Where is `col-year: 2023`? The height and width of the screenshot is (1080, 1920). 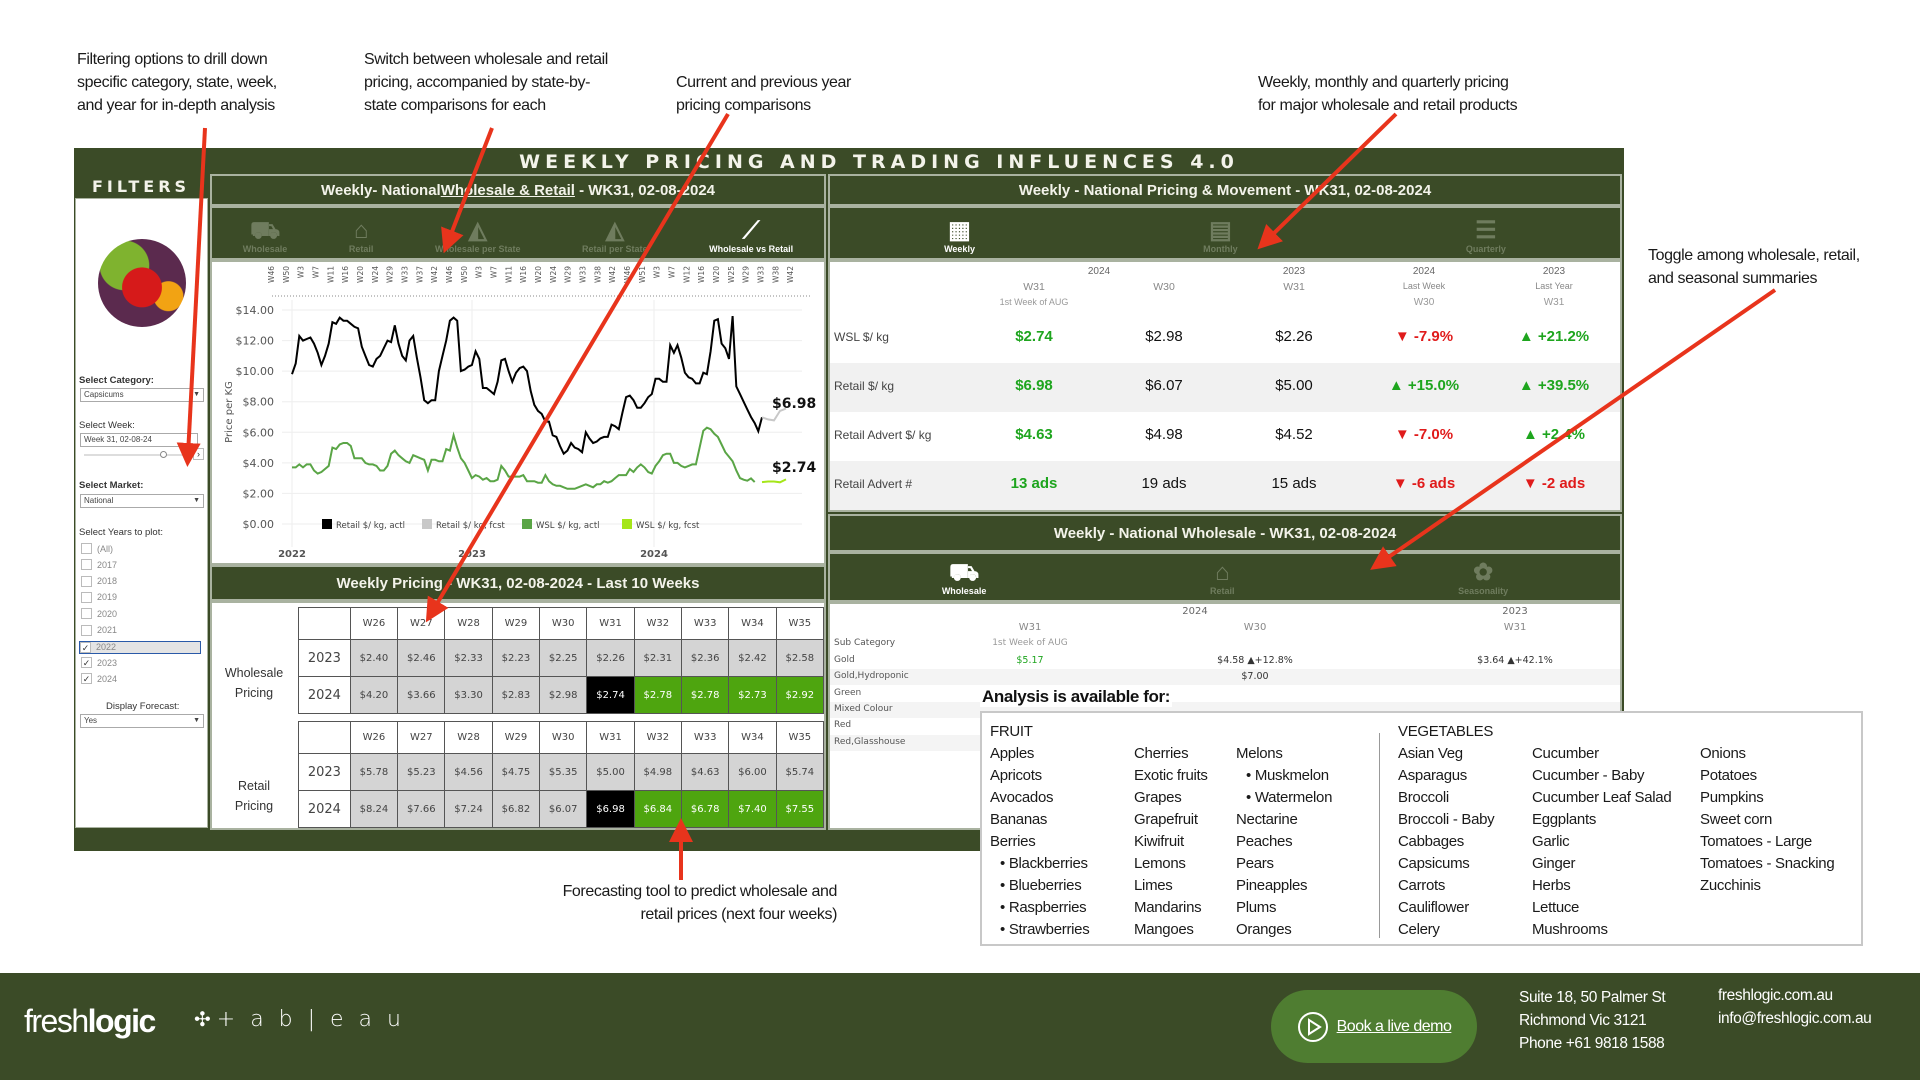
col-year: 2023 is located at coordinates (1554, 271).